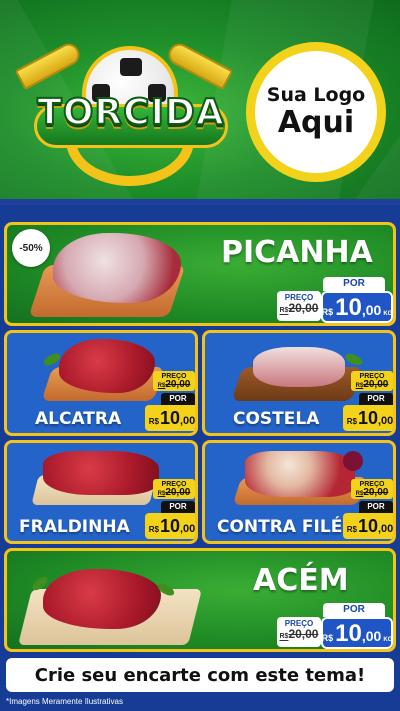  I want to click on vuvuzela-icon, so click(49, 65).